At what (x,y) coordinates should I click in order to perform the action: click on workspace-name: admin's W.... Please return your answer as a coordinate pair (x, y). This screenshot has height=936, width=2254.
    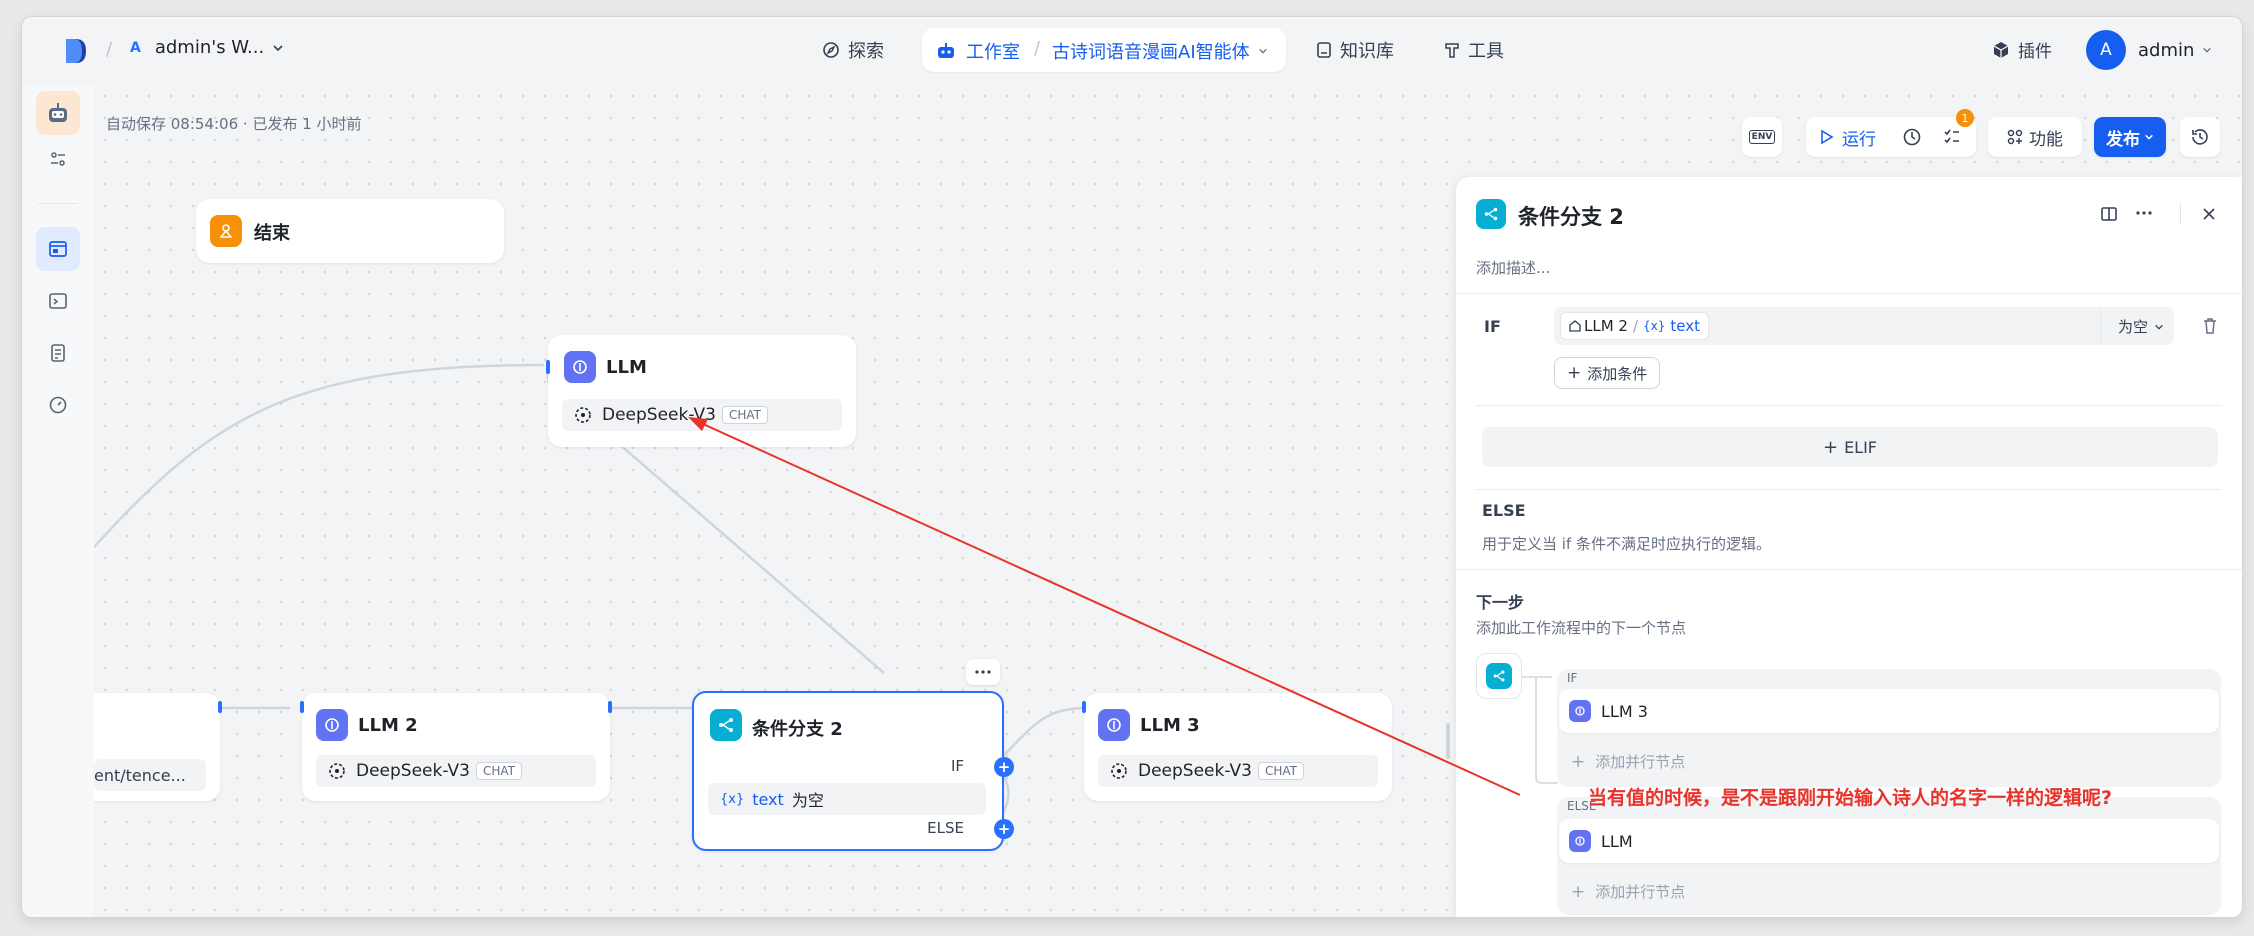
    Looking at the image, I should click on (209, 47).